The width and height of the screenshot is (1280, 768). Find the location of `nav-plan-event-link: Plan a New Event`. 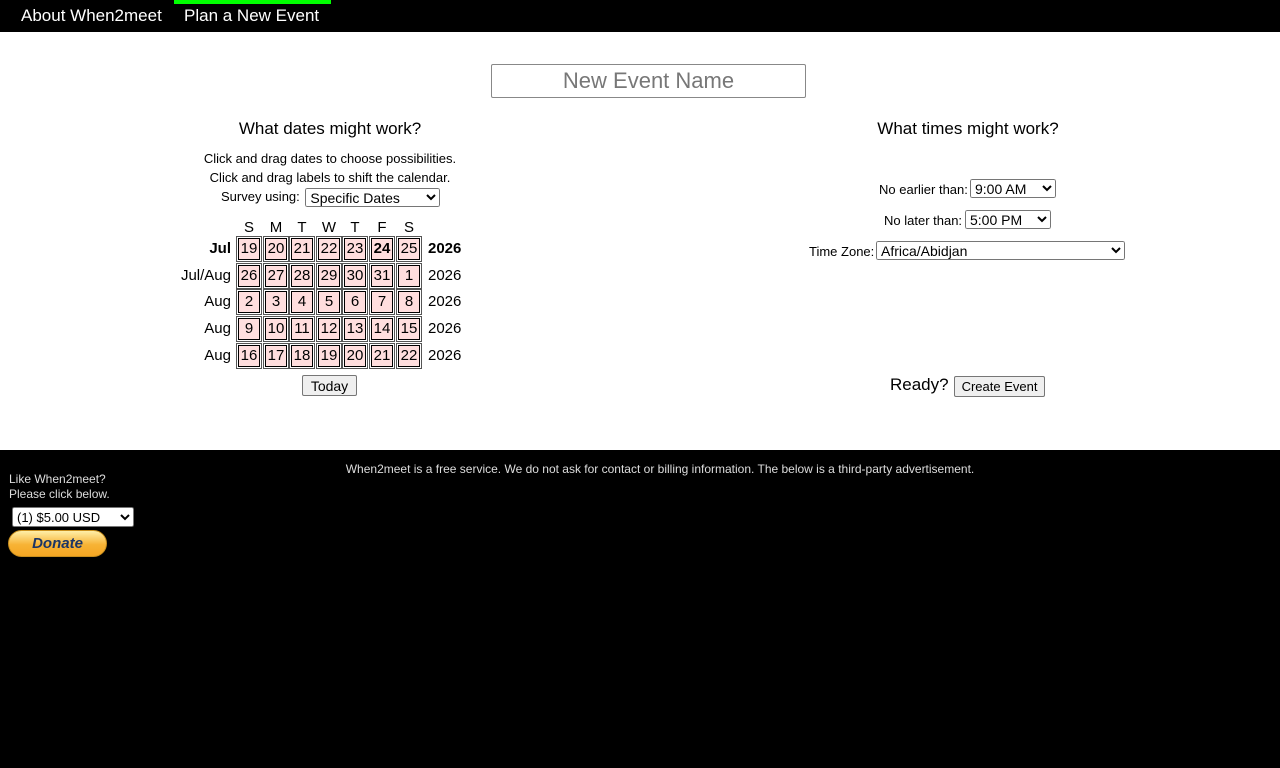

nav-plan-event-link: Plan a New Event is located at coordinates (252, 16).